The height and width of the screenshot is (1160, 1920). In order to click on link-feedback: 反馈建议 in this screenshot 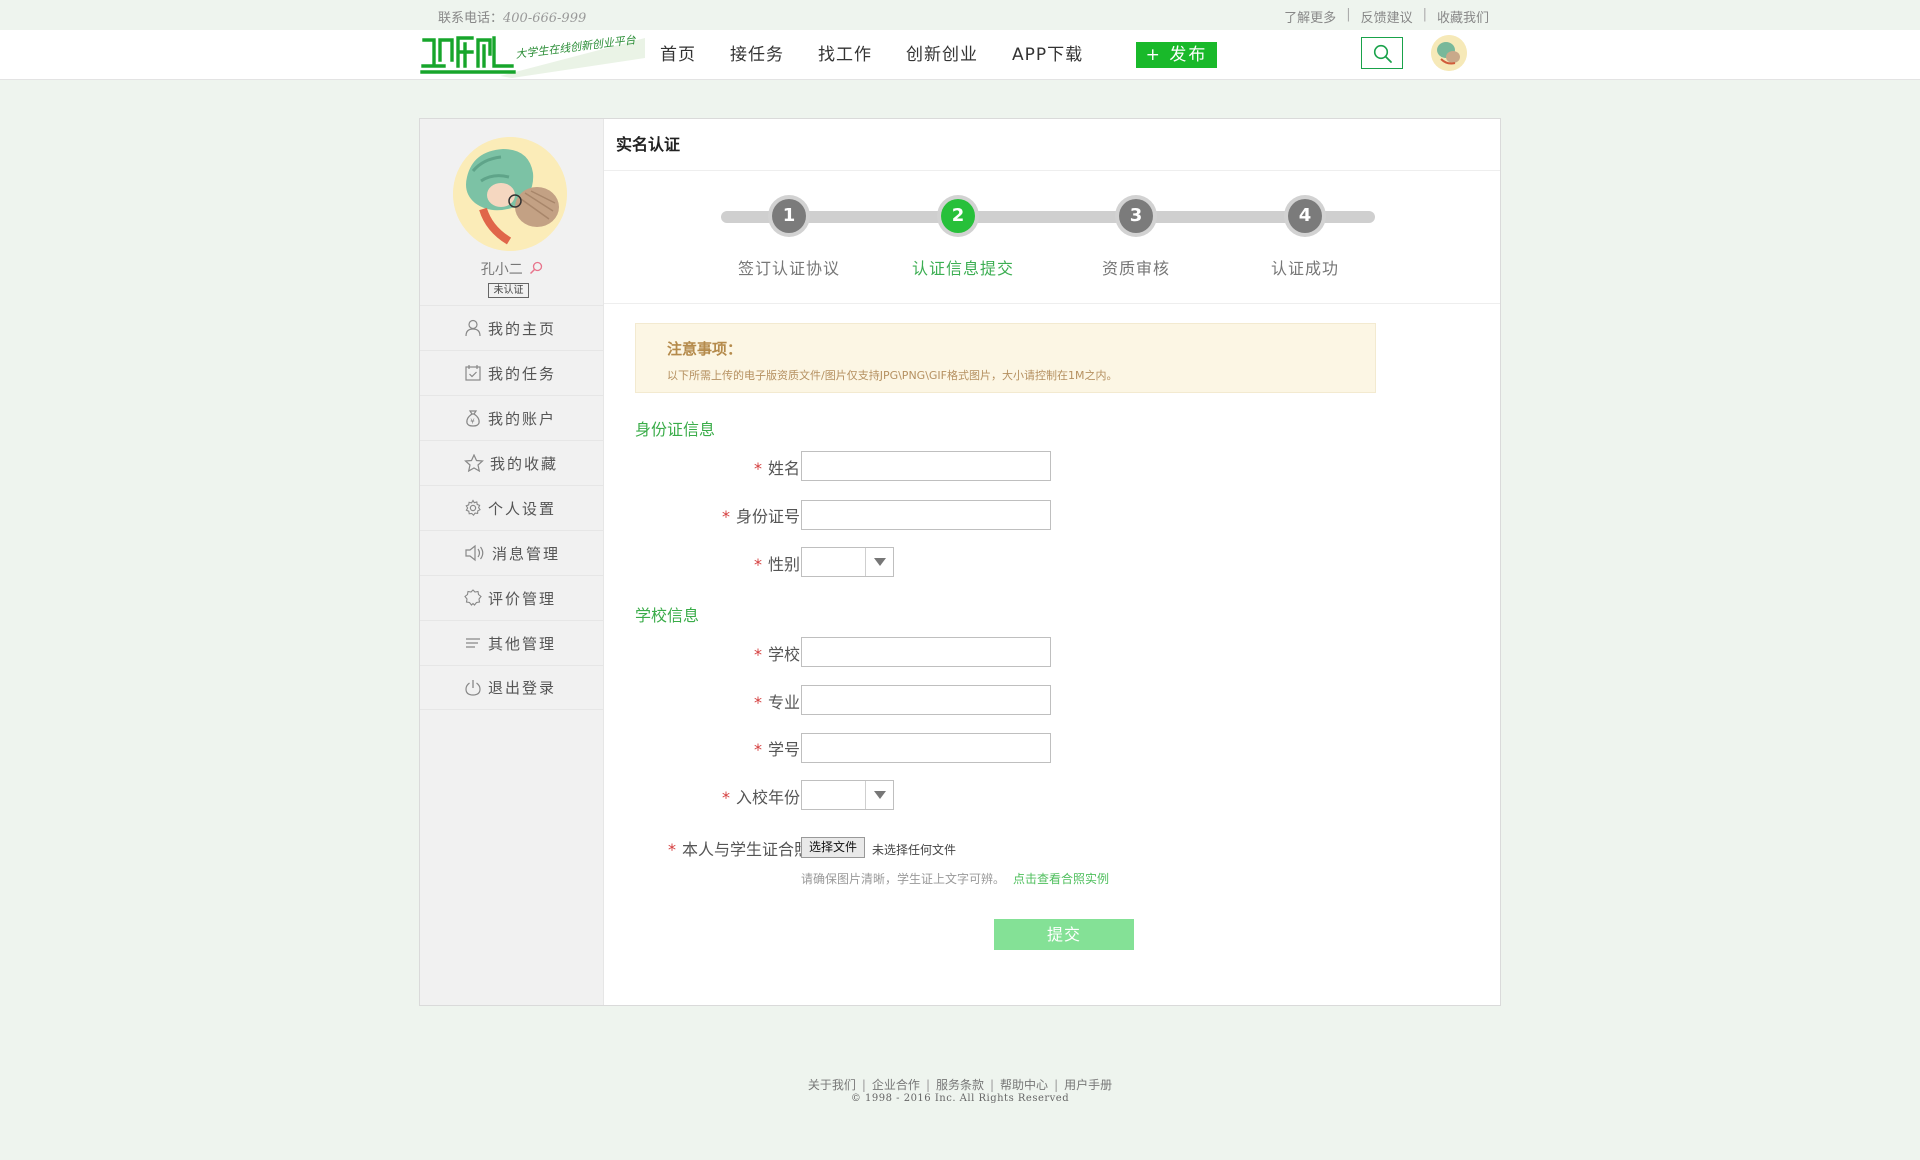, I will do `click(1387, 16)`.